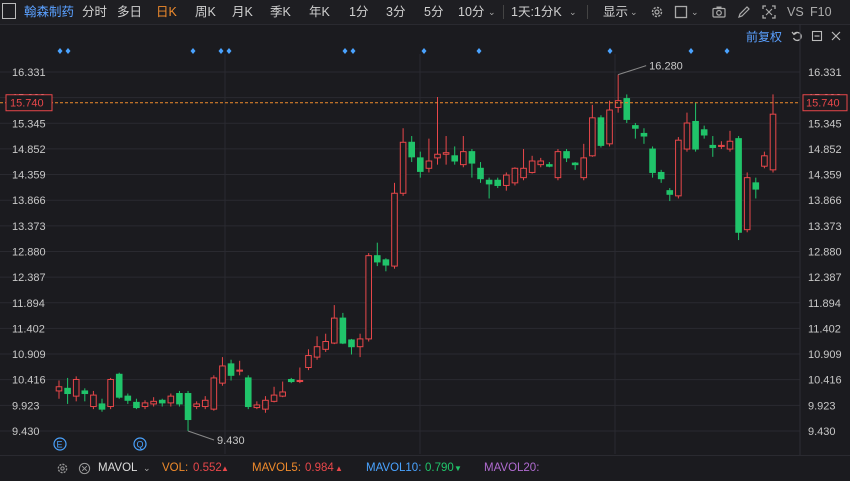 This screenshot has width=850, height=481. I want to click on mavol5-value: 0.984, so click(319, 468).